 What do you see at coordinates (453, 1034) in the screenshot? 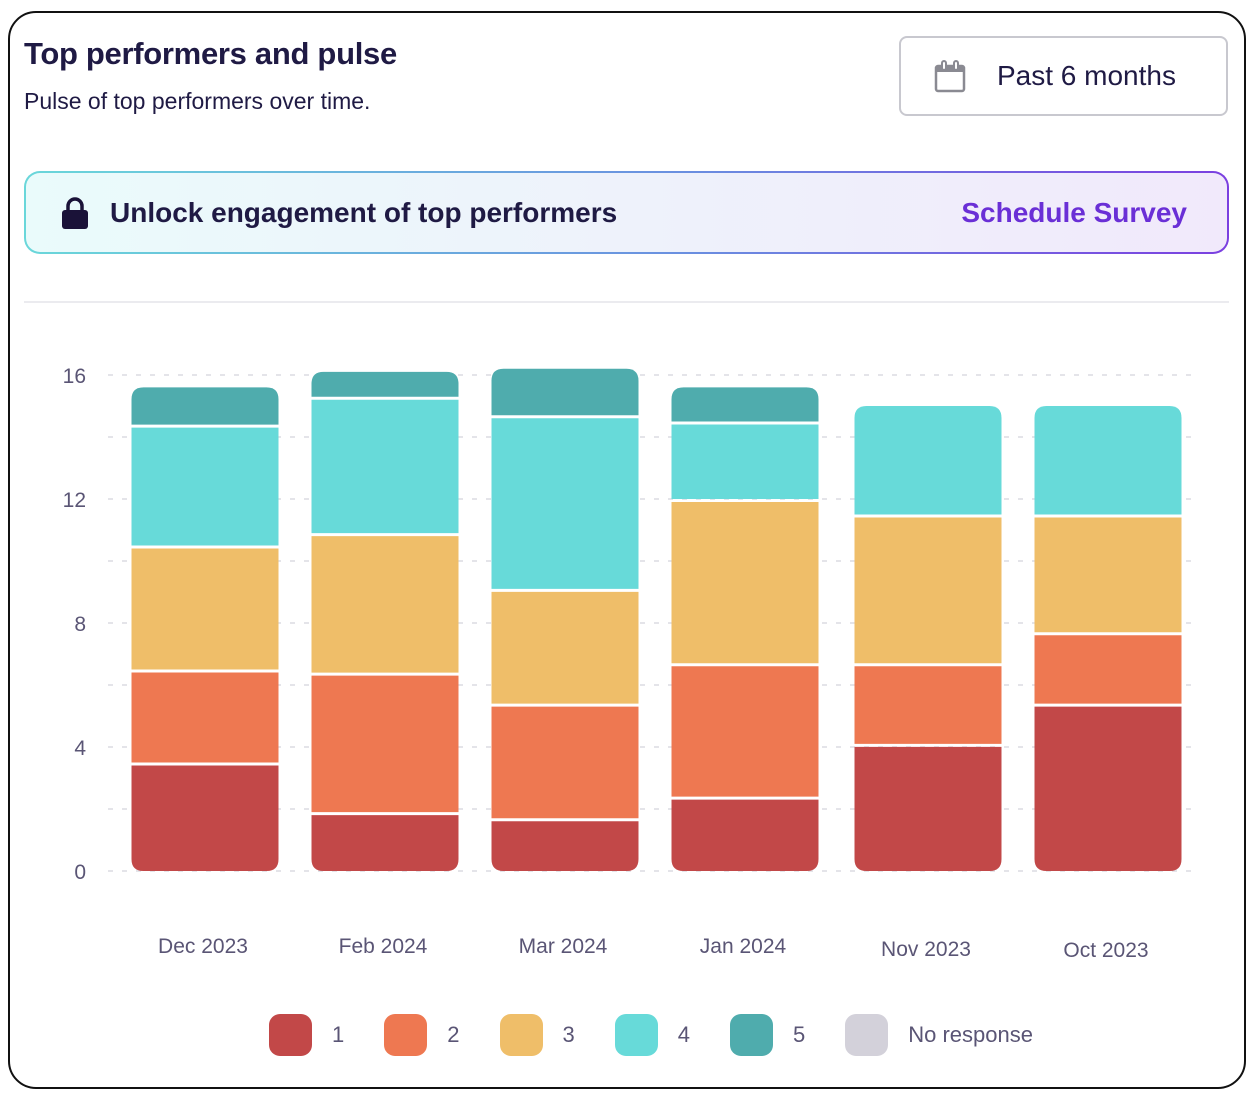
I see `legend-label: 2` at bounding box center [453, 1034].